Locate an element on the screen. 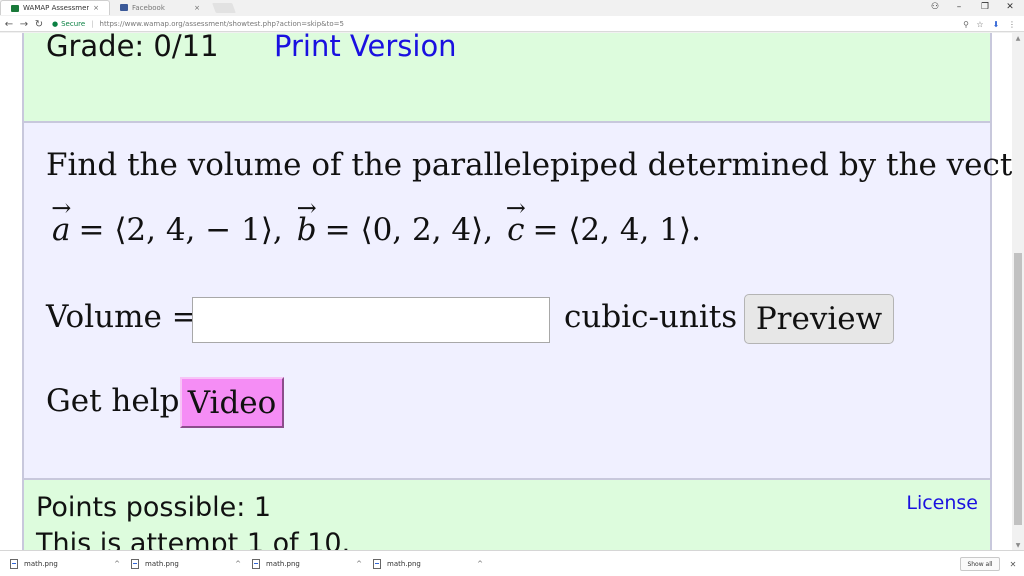  scrollbar-thumb is located at coordinates (1018, 389).